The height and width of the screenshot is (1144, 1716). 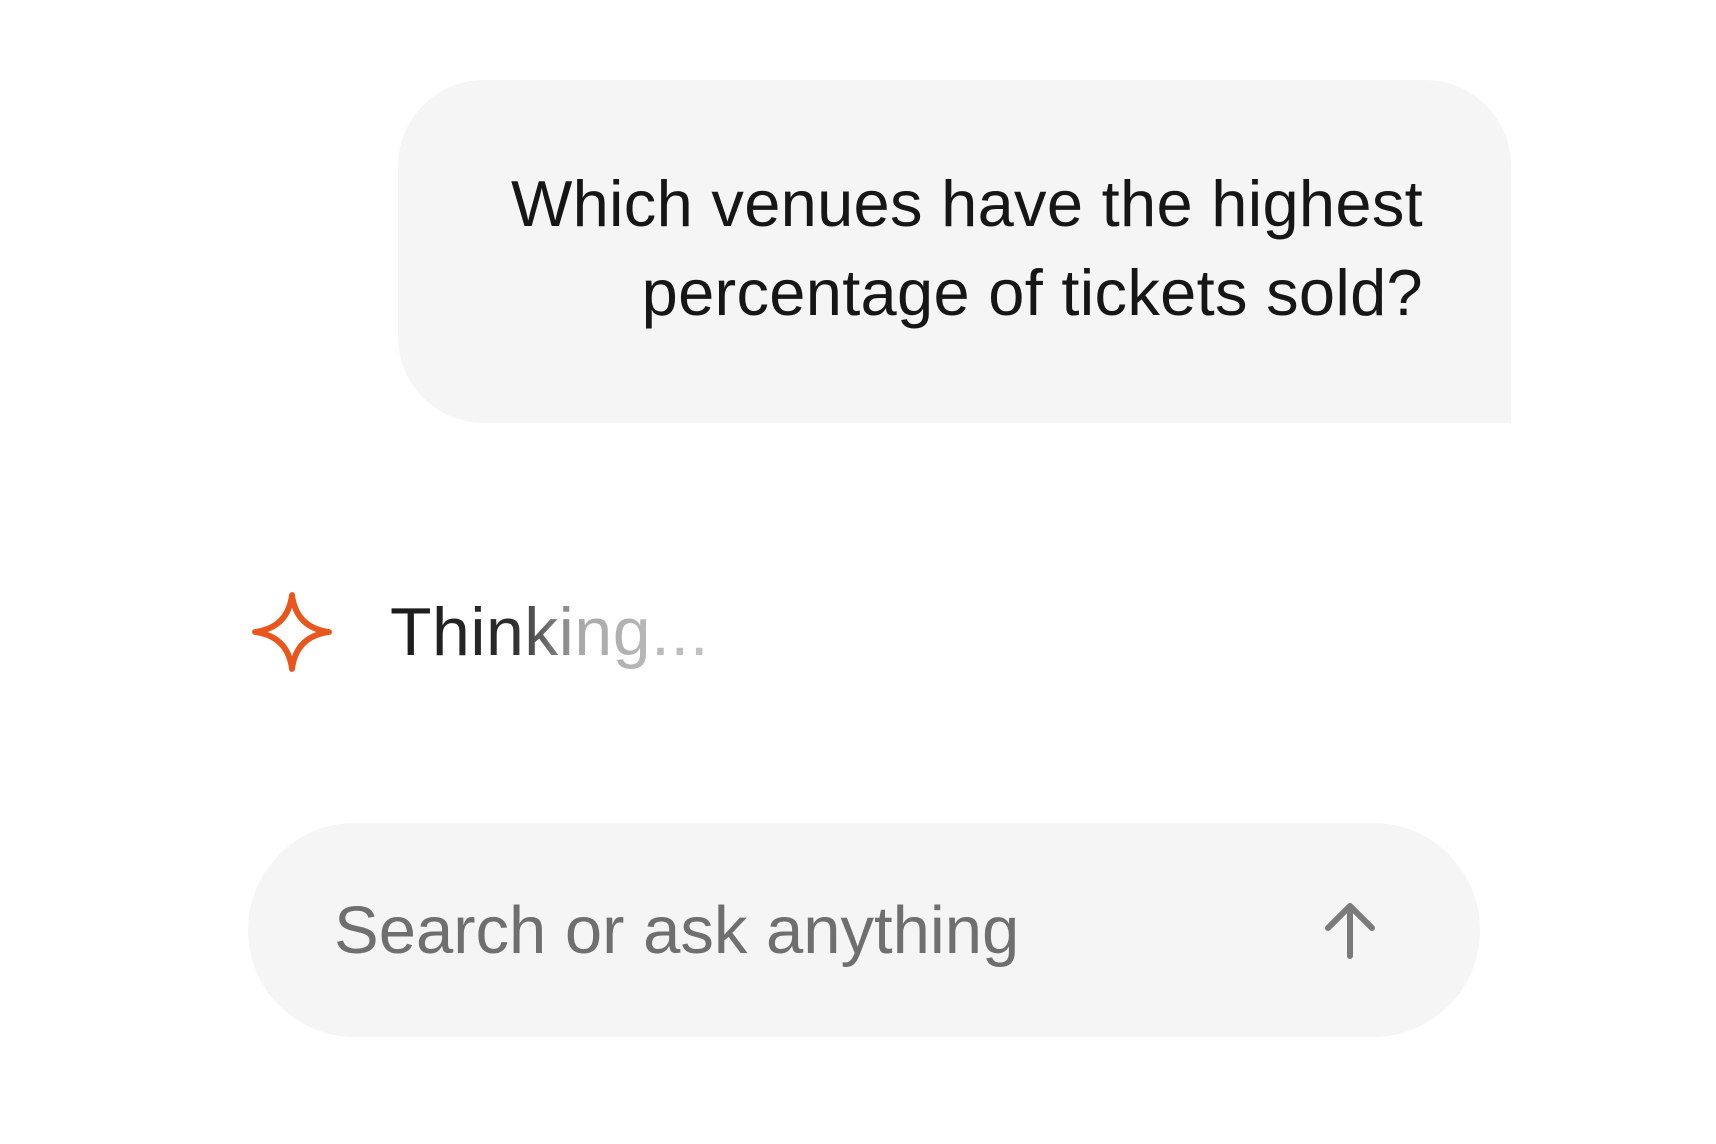 I want to click on sparkle-icon, so click(x=292, y=632).